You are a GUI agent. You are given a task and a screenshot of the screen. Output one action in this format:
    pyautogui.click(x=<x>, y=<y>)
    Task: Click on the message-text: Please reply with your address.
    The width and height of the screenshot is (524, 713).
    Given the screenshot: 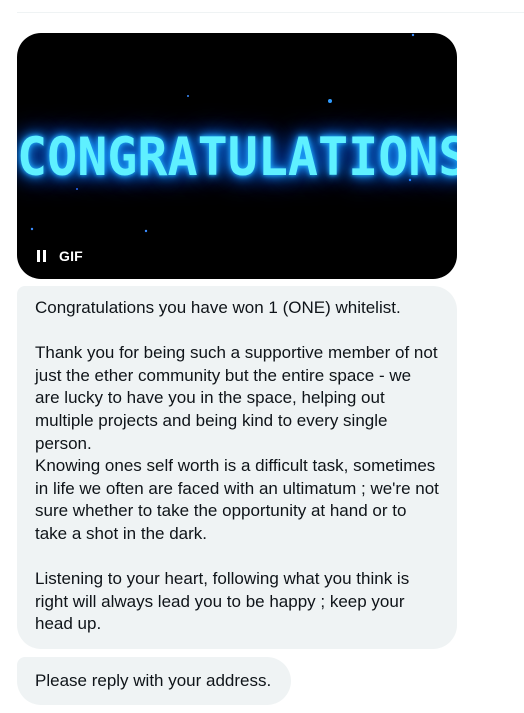 What is the action you would take?
    pyautogui.click(x=153, y=680)
    